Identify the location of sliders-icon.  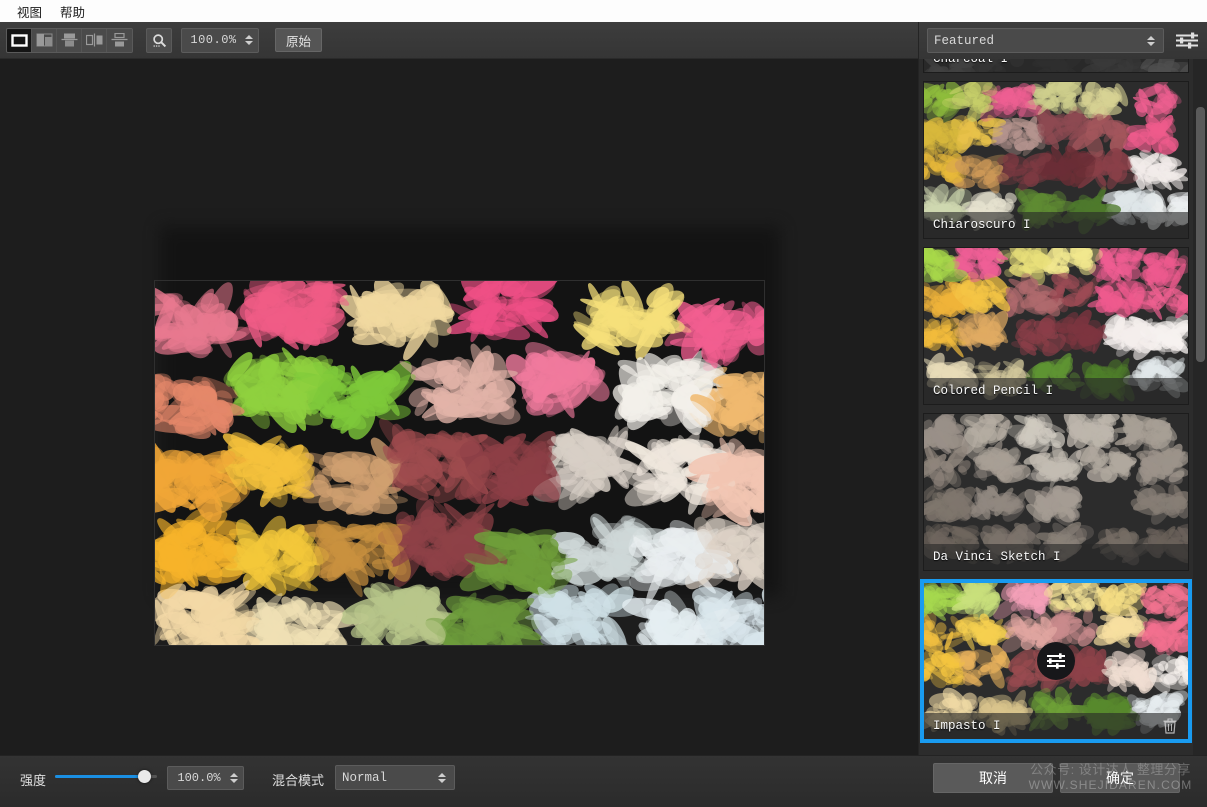
(1187, 40).